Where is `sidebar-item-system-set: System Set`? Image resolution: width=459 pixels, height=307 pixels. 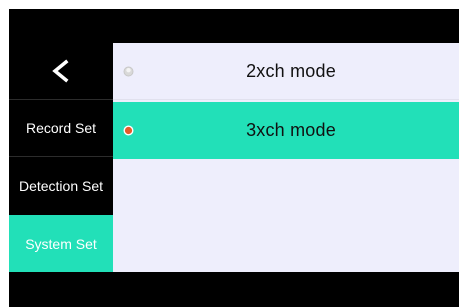 sidebar-item-system-set: System Set is located at coordinates (61, 243).